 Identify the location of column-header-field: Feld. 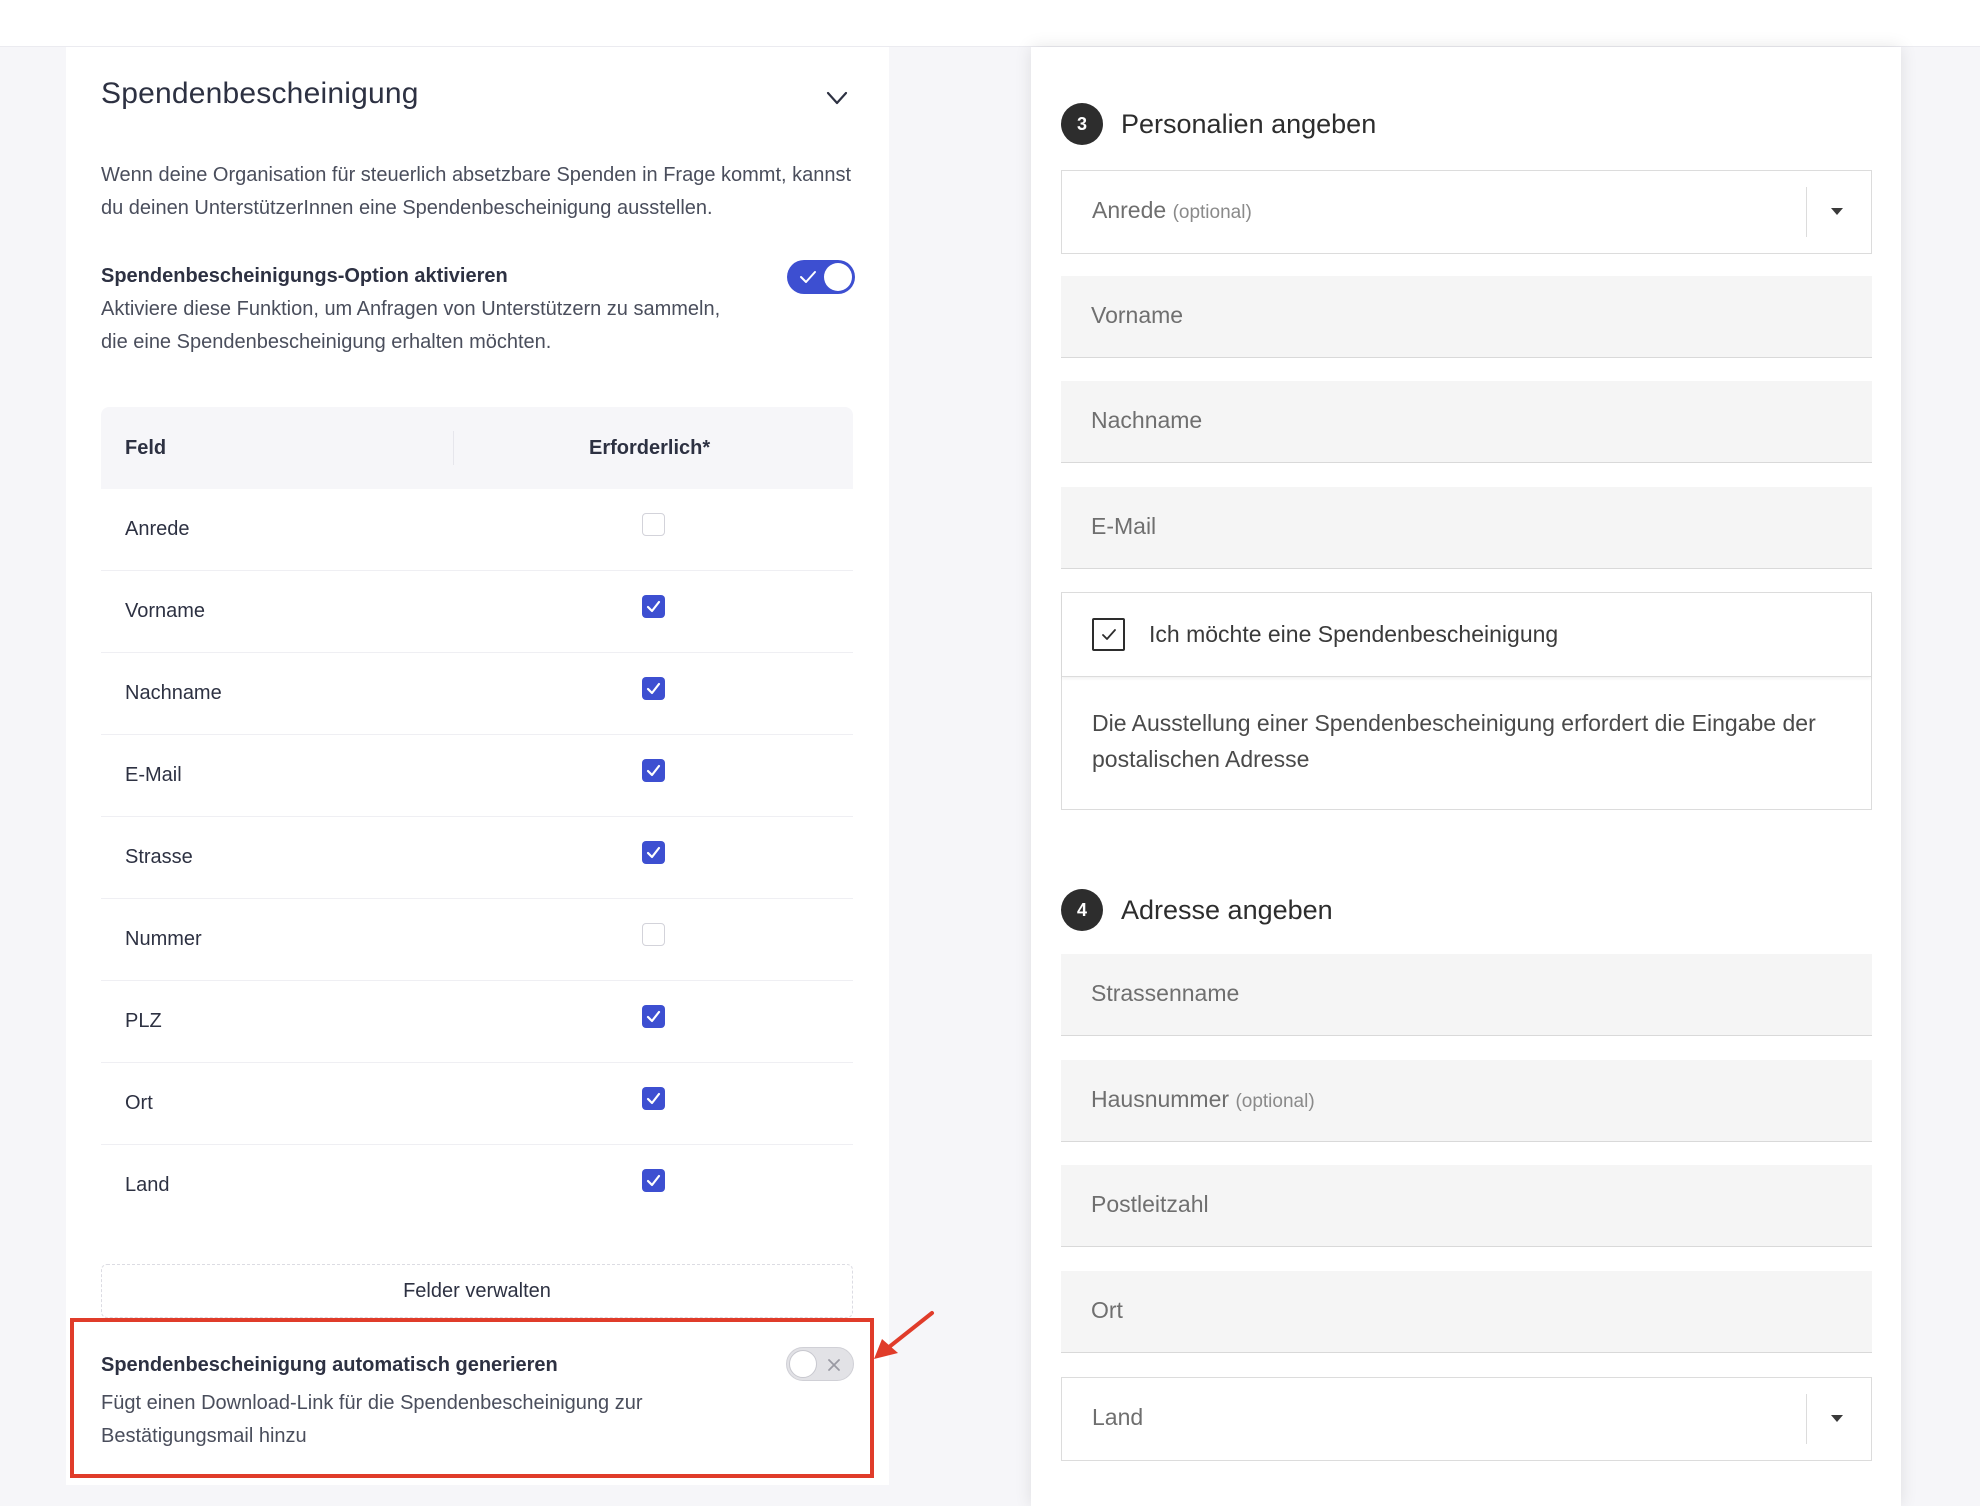
(146, 448).